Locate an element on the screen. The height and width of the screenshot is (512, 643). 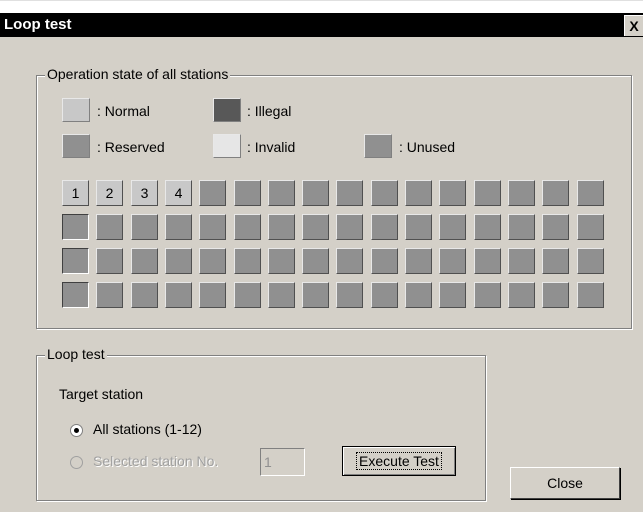
execute-test-button: Execute Test is located at coordinates (399, 461).